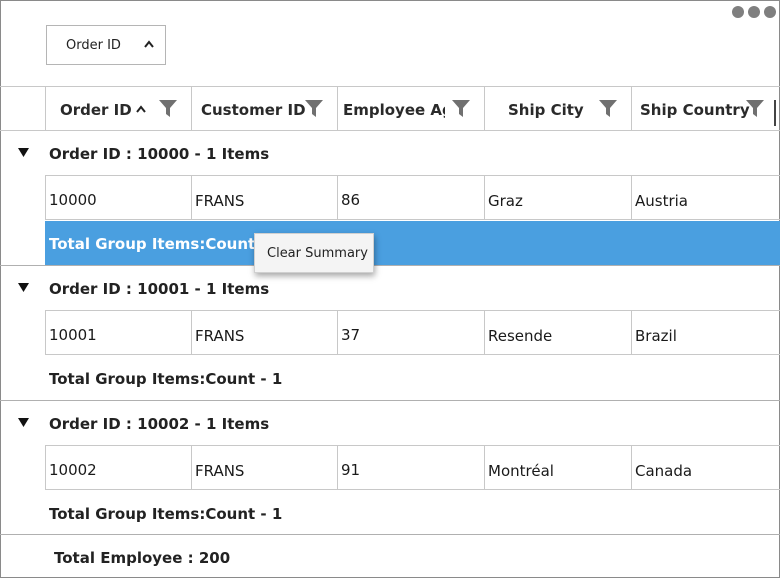 This screenshot has height=578, width=780. I want to click on group-caption-text: Order ID : 10002 - 1 Items, so click(159, 424).